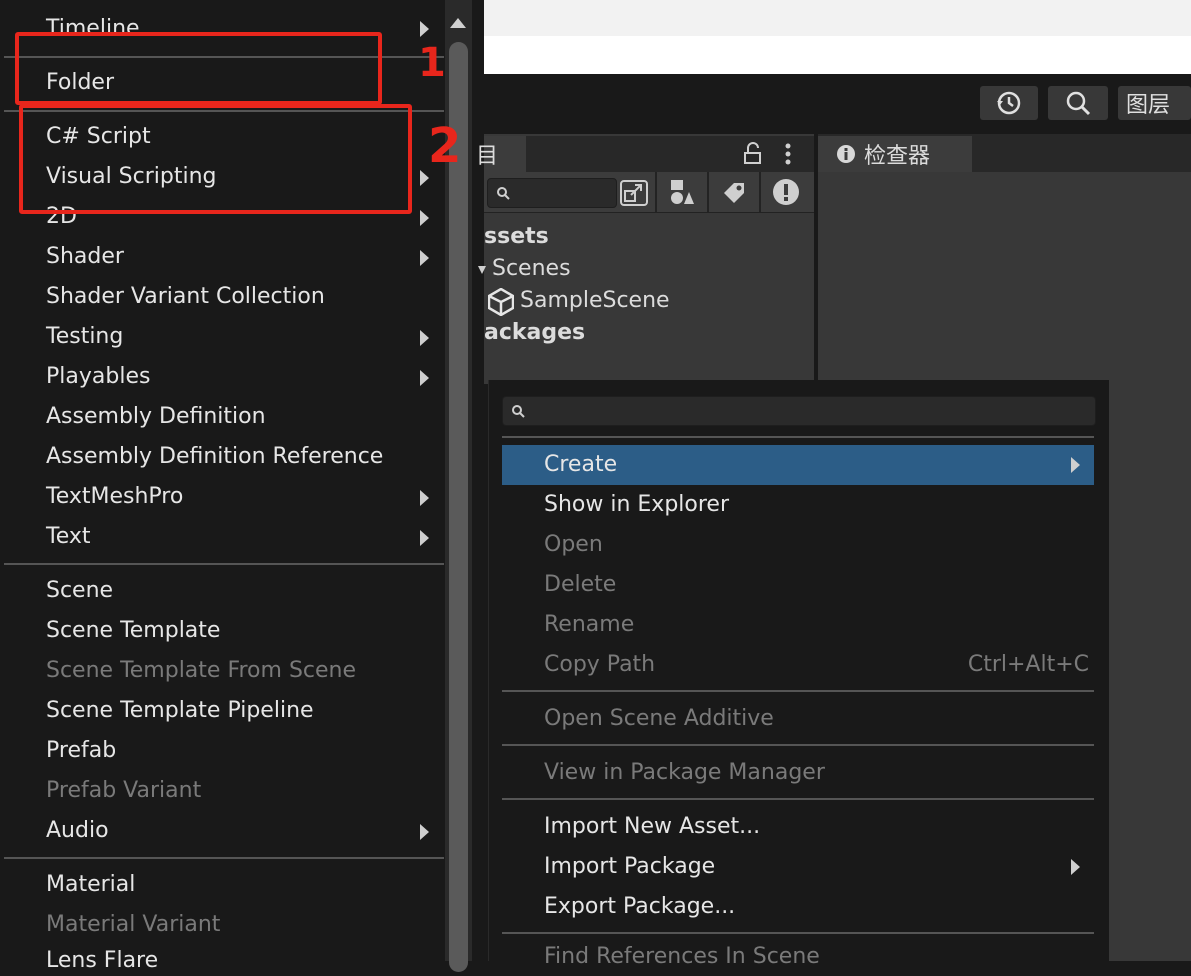  Describe the element at coordinates (81, 751) in the screenshot. I see `menu-item-prefab: Prefab` at that location.